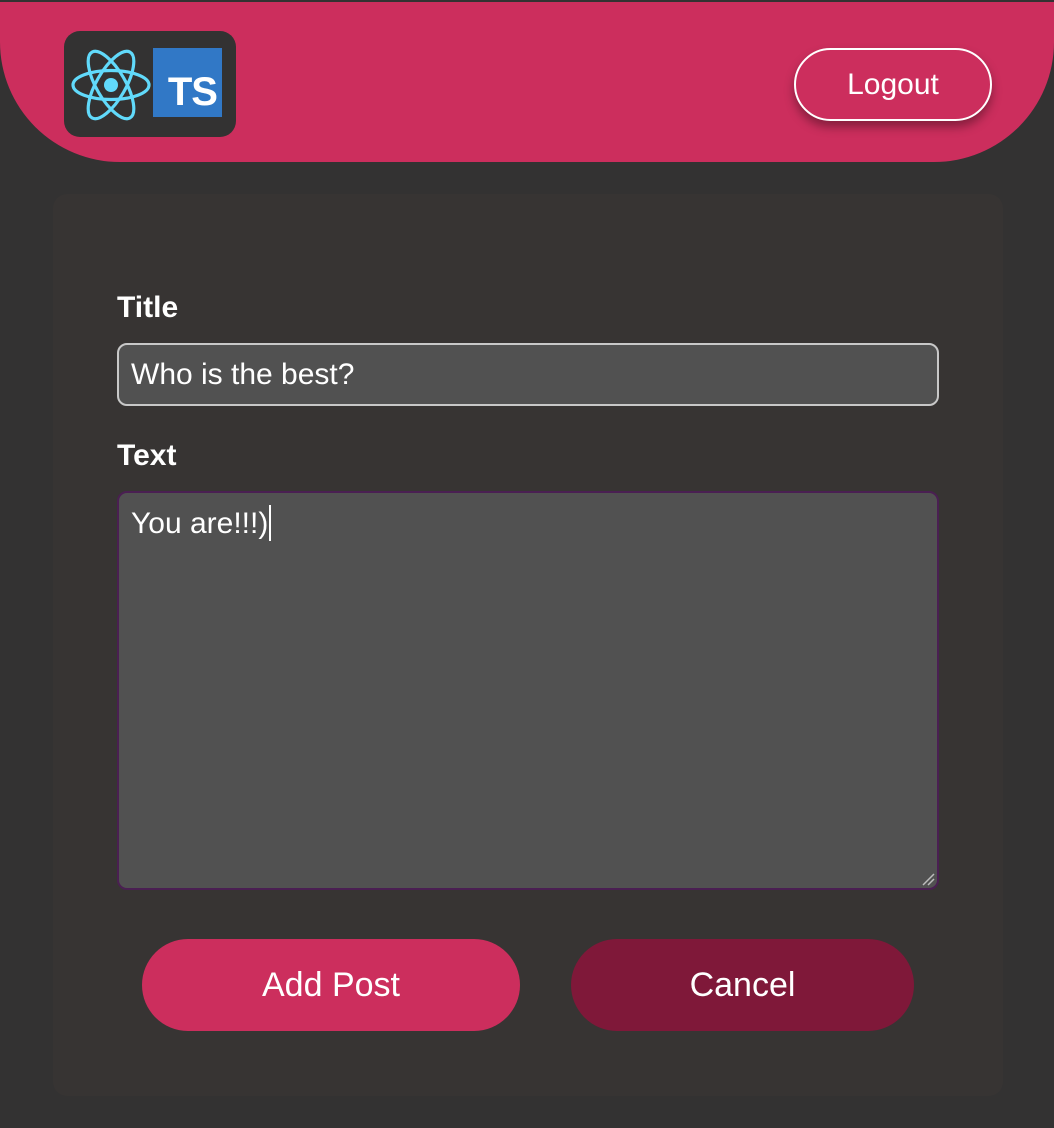  I want to click on typescript-icon: TS, so click(187, 82).